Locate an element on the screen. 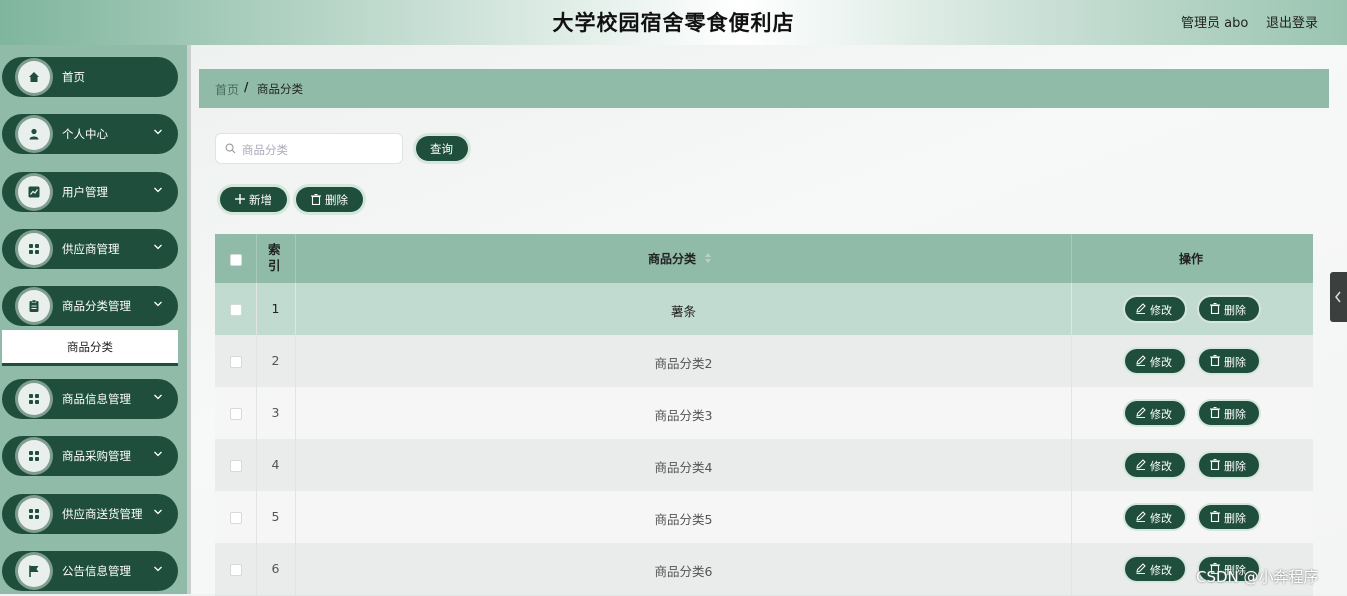 This screenshot has width=1347, height=596. sidebar-item-8: 供应商送货管理 is located at coordinates (90, 514).